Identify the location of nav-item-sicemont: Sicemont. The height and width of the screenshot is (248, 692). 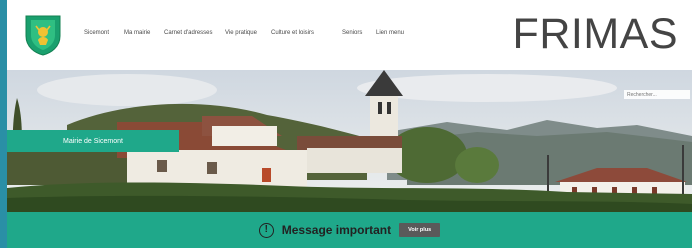
(96, 33).